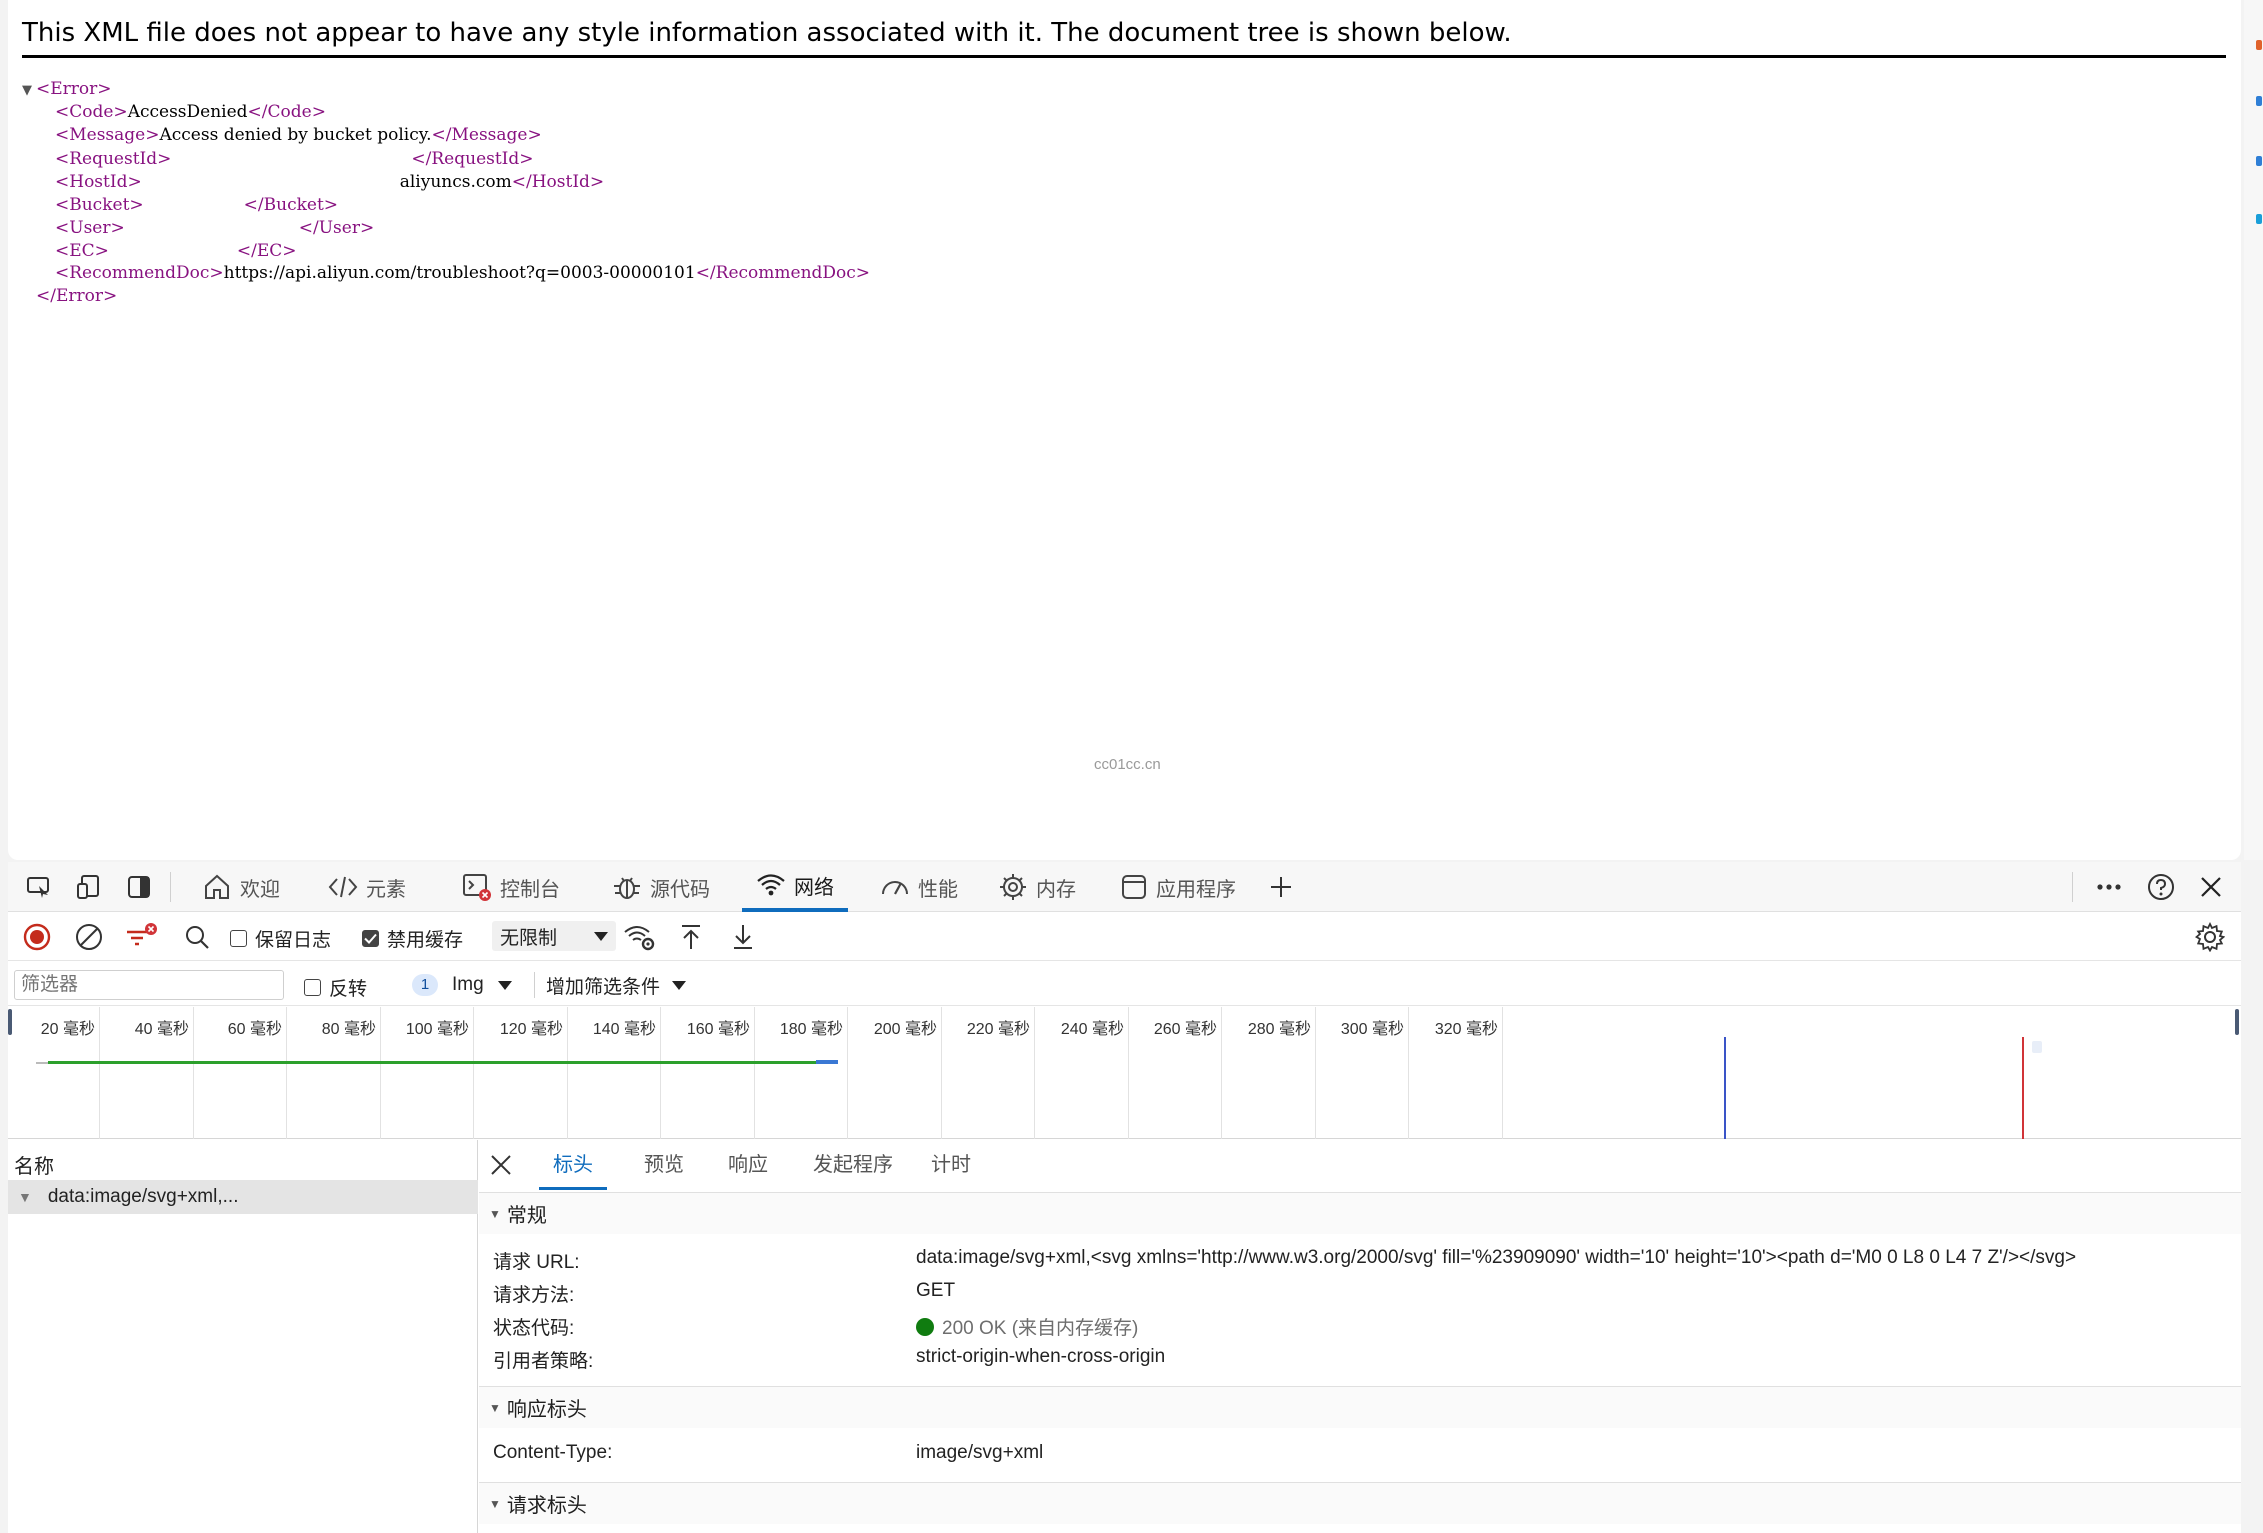 The image size is (2263, 1533). Describe the element at coordinates (827, 1062) in the screenshot. I see `request-bar-end` at that location.